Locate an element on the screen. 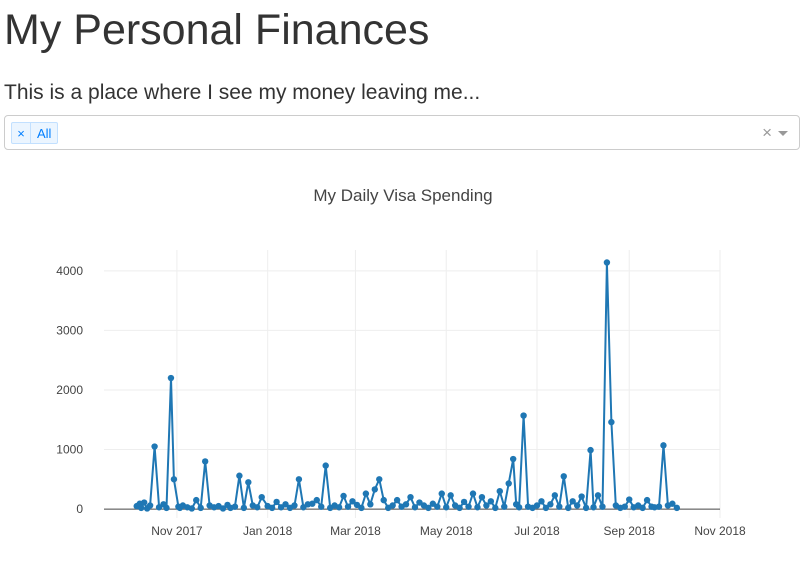  remove-tag-icon: × is located at coordinates (21, 133).